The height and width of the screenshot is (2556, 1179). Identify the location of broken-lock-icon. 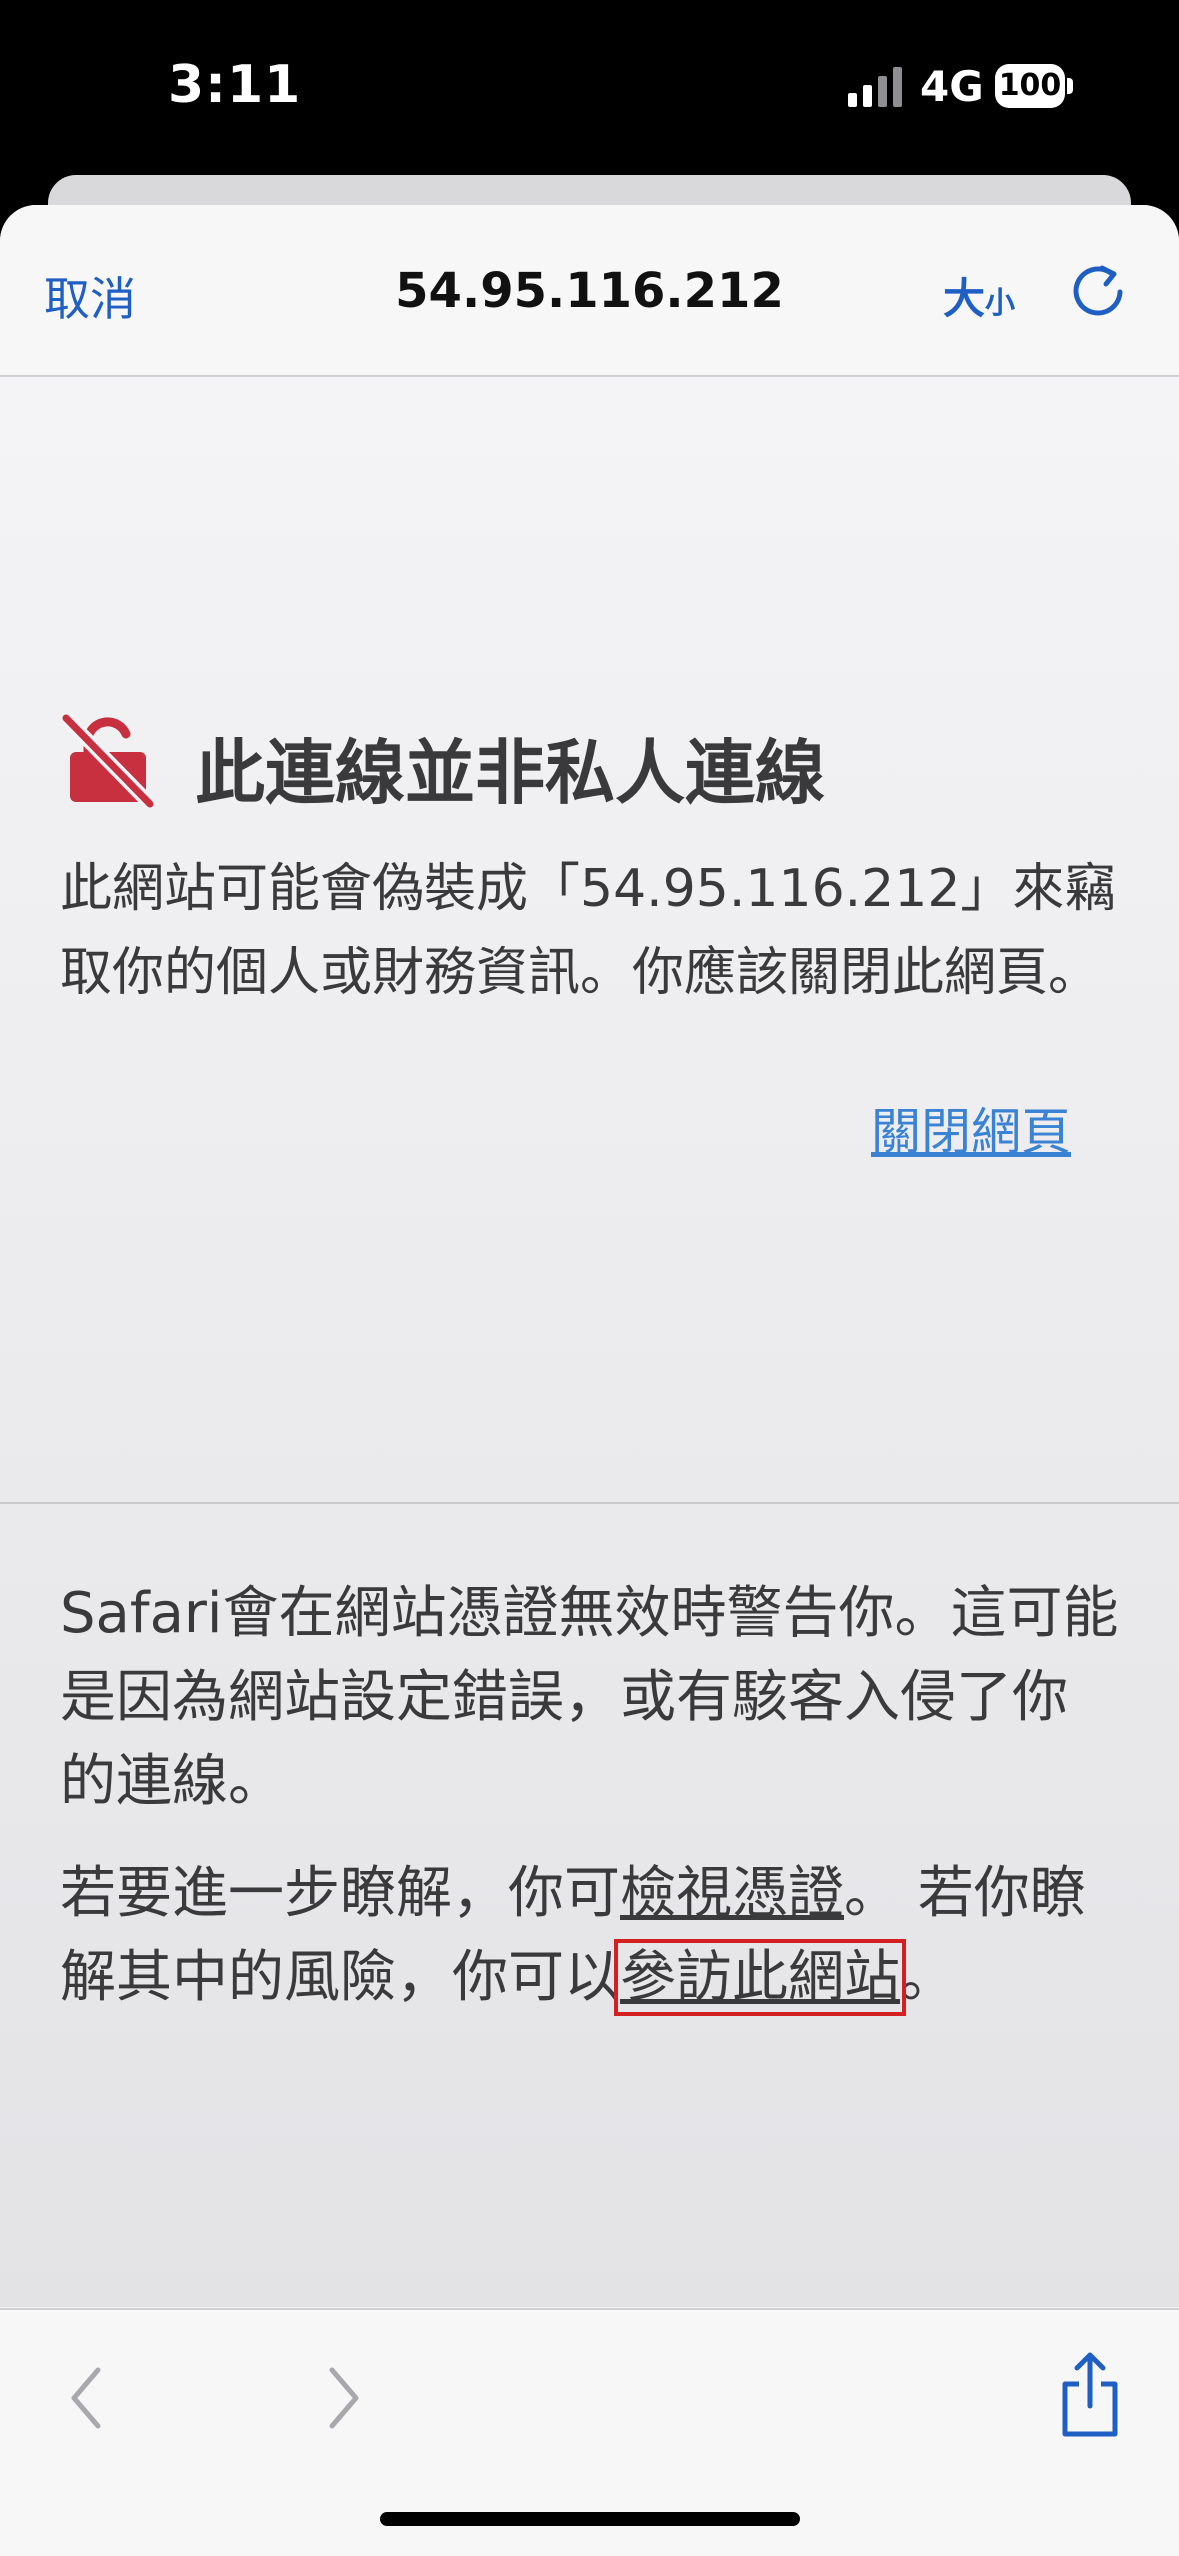
(108, 760).